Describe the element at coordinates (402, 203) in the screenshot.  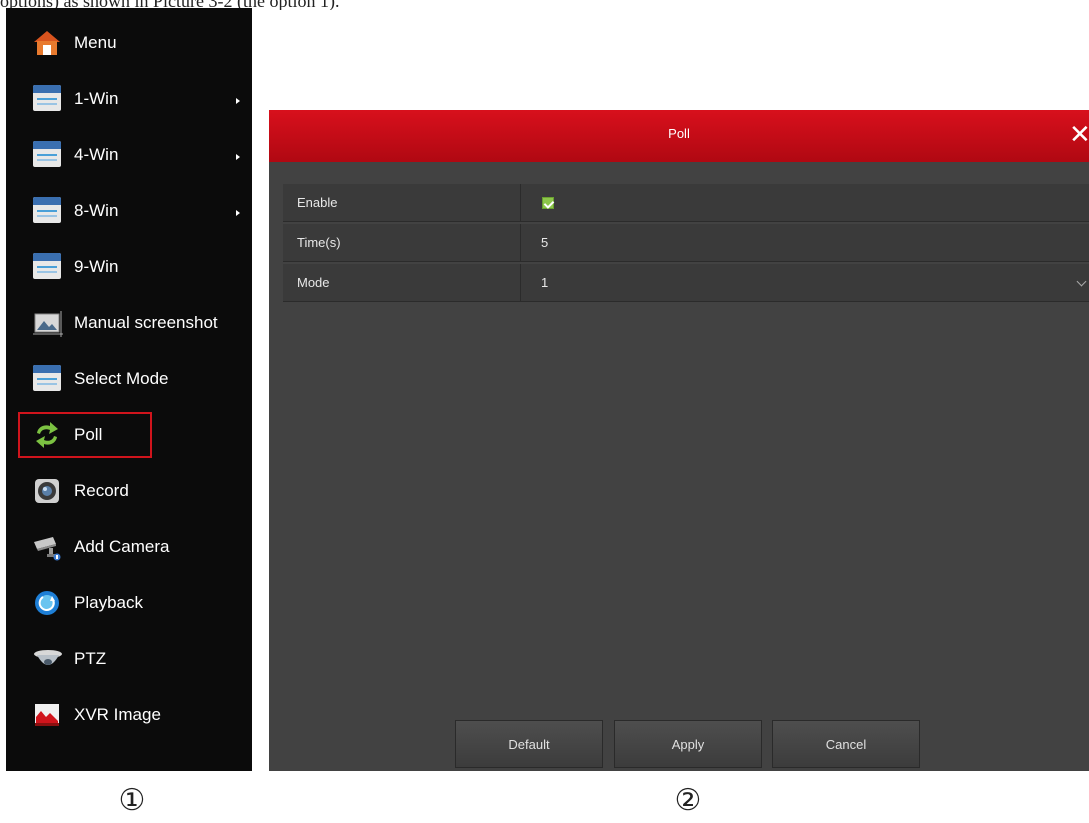
I see `row-label: Enable` at that location.